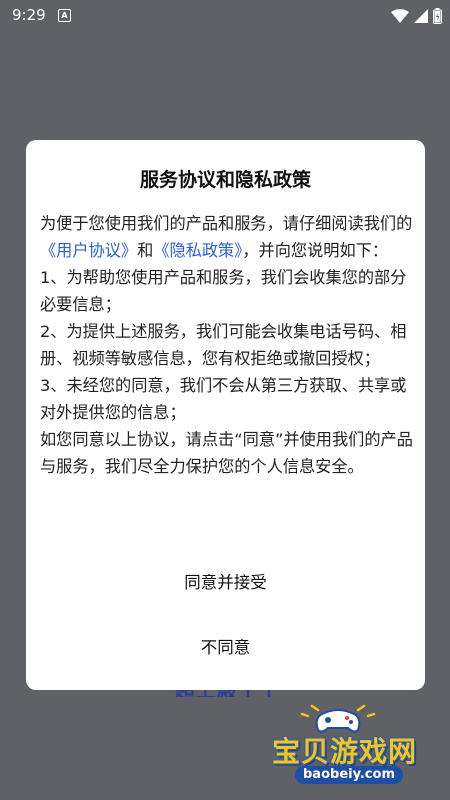 This screenshot has width=450, height=800. What do you see at coordinates (349, 775) in the screenshot?
I see `watermark-url: baobeiy.com` at bounding box center [349, 775].